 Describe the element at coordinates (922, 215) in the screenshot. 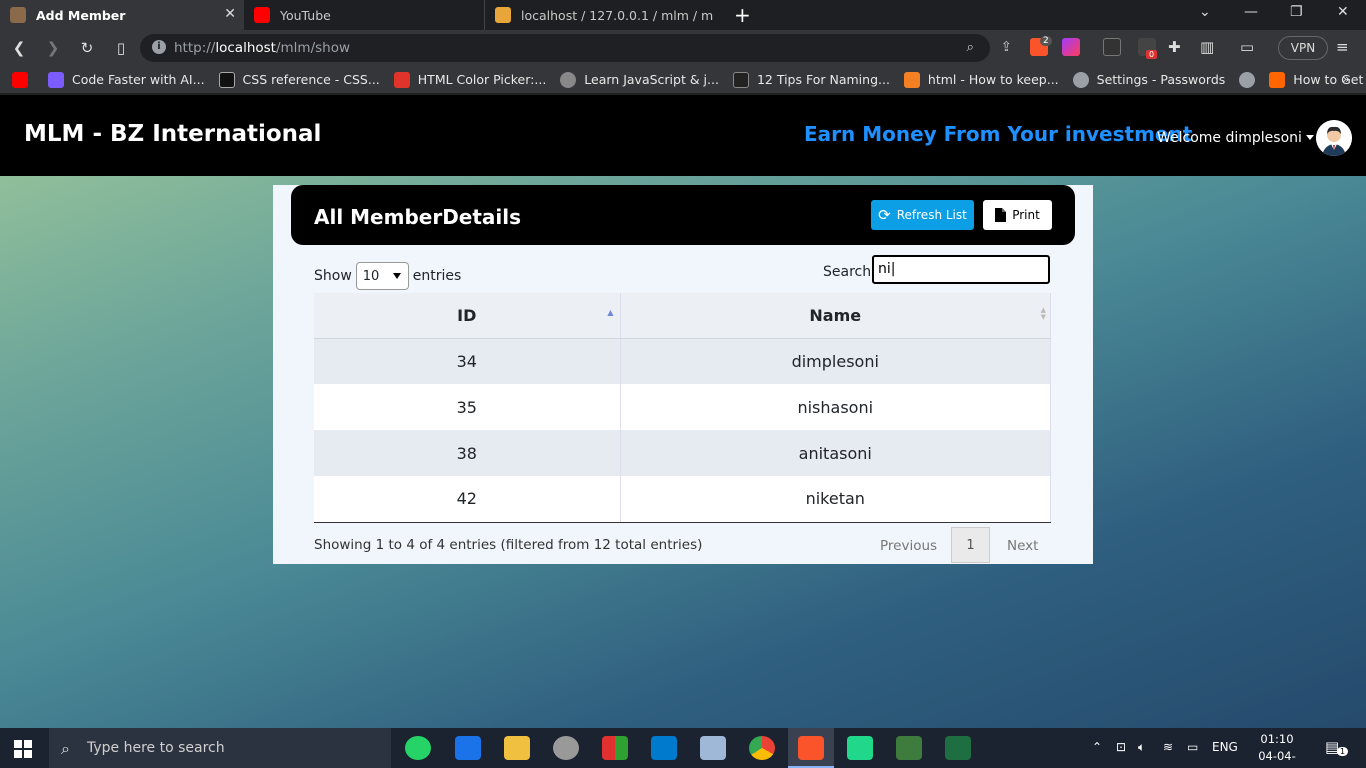

I see `refresh-list-button: ⟳ Refresh List` at that location.